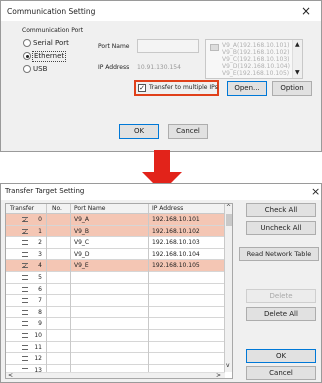 Image resolution: width=322 pixels, height=383 pixels. Describe the element at coordinates (27, 56) in the screenshot. I see `radio-ethernet` at that location.